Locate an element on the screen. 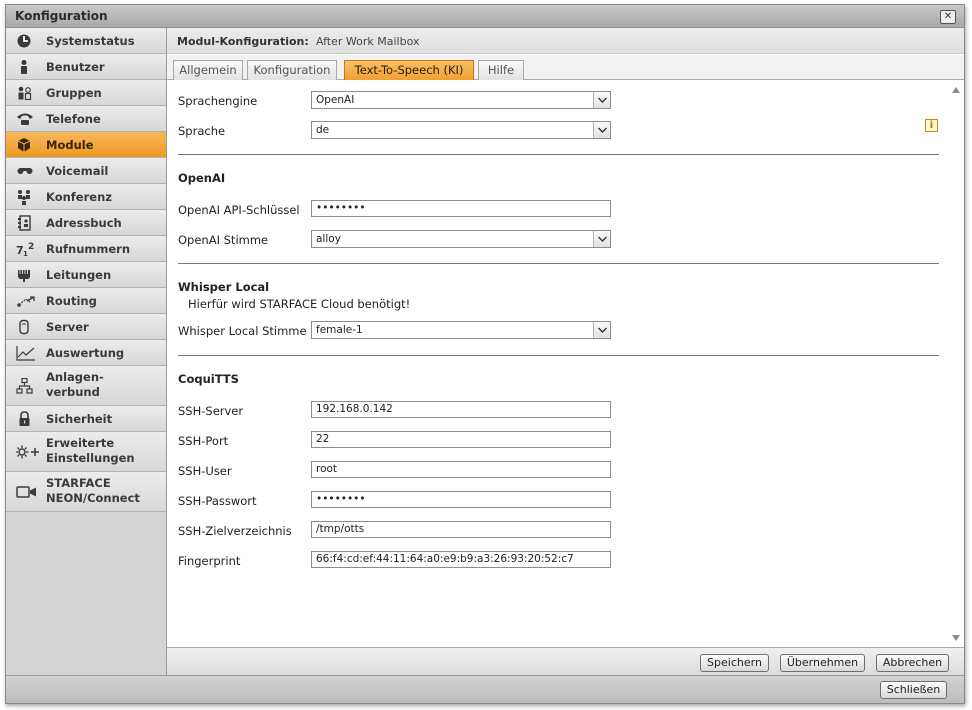  sidebar-item-routing: Routing is located at coordinates (86, 301).